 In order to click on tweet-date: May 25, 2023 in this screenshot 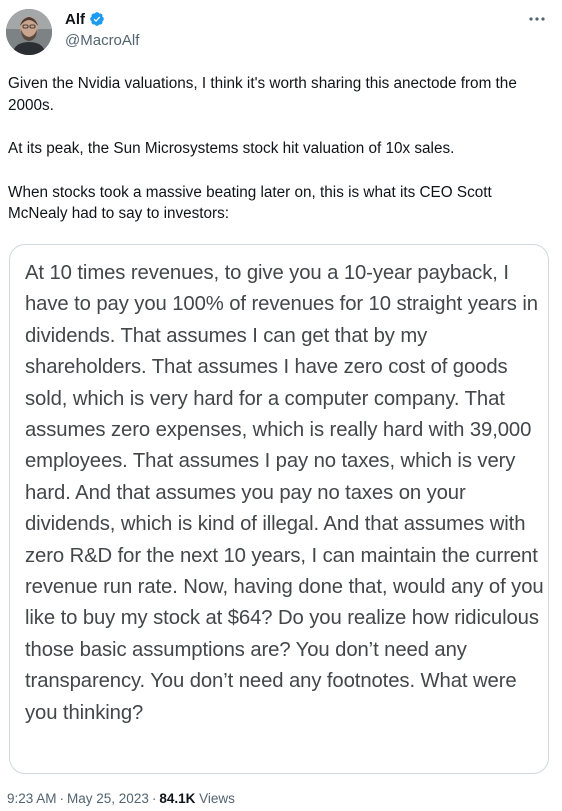, I will do `click(108, 798)`.